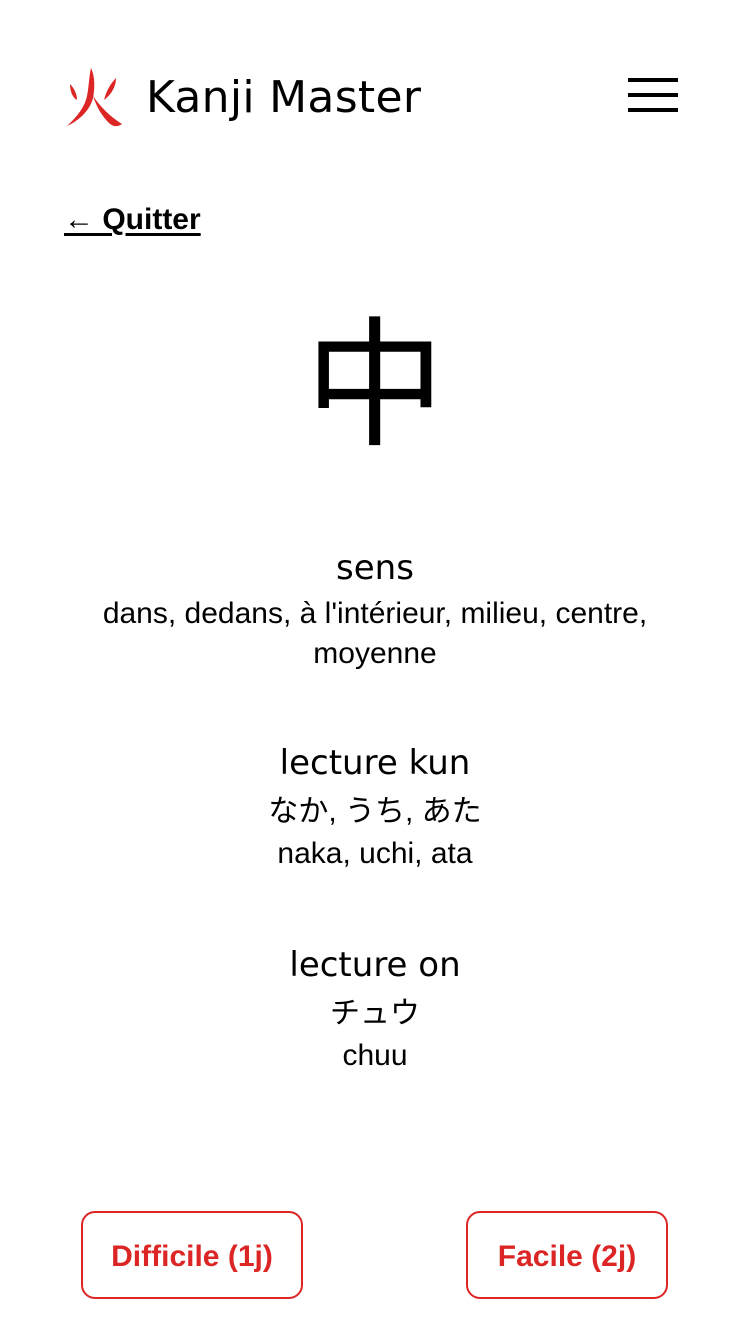 The width and height of the screenshot is (750, 1334). What do you see at coordinates (375, 811) in the screenshot?
I see `kun-reading-kana: なか, うち, あた` at bounding box center [375, 811].